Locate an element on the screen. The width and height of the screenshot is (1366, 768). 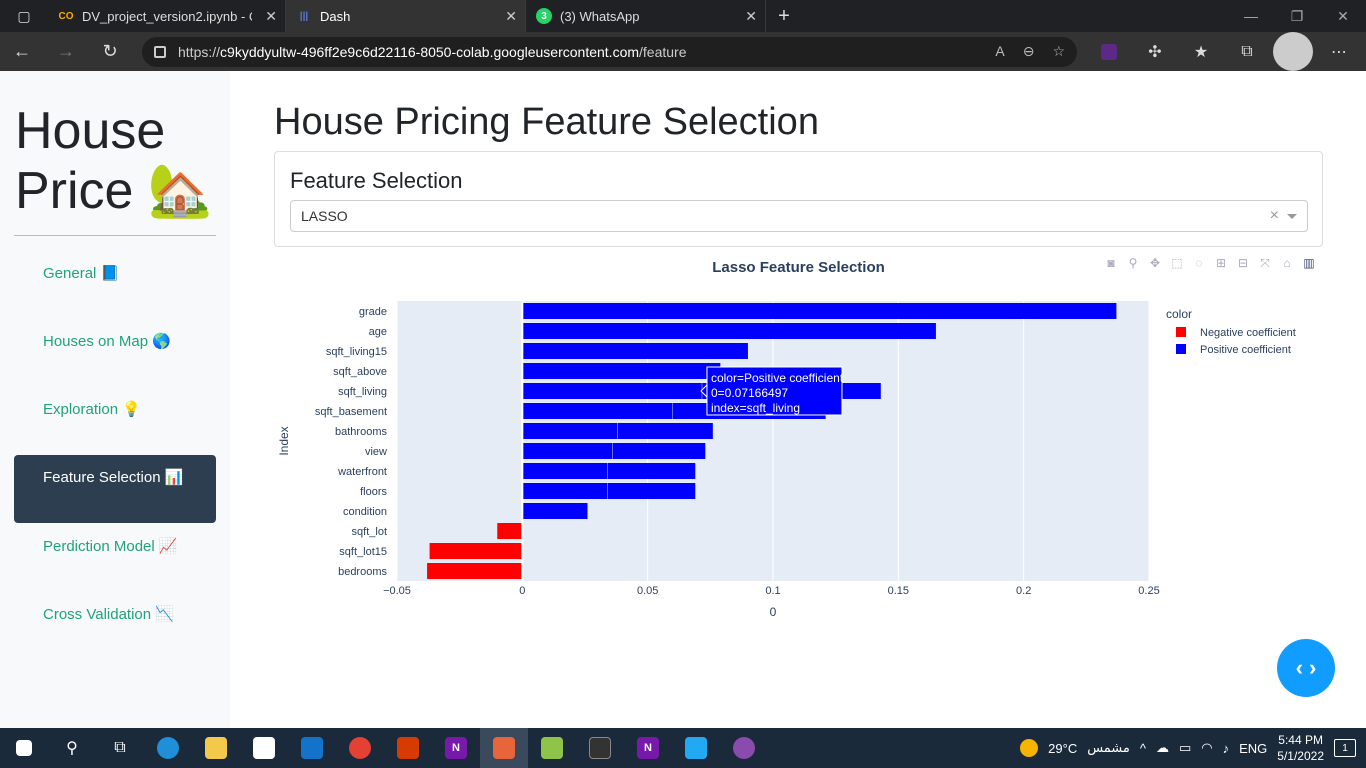
zoom-icon: ⊖ is located at coordinates (1029, 51).